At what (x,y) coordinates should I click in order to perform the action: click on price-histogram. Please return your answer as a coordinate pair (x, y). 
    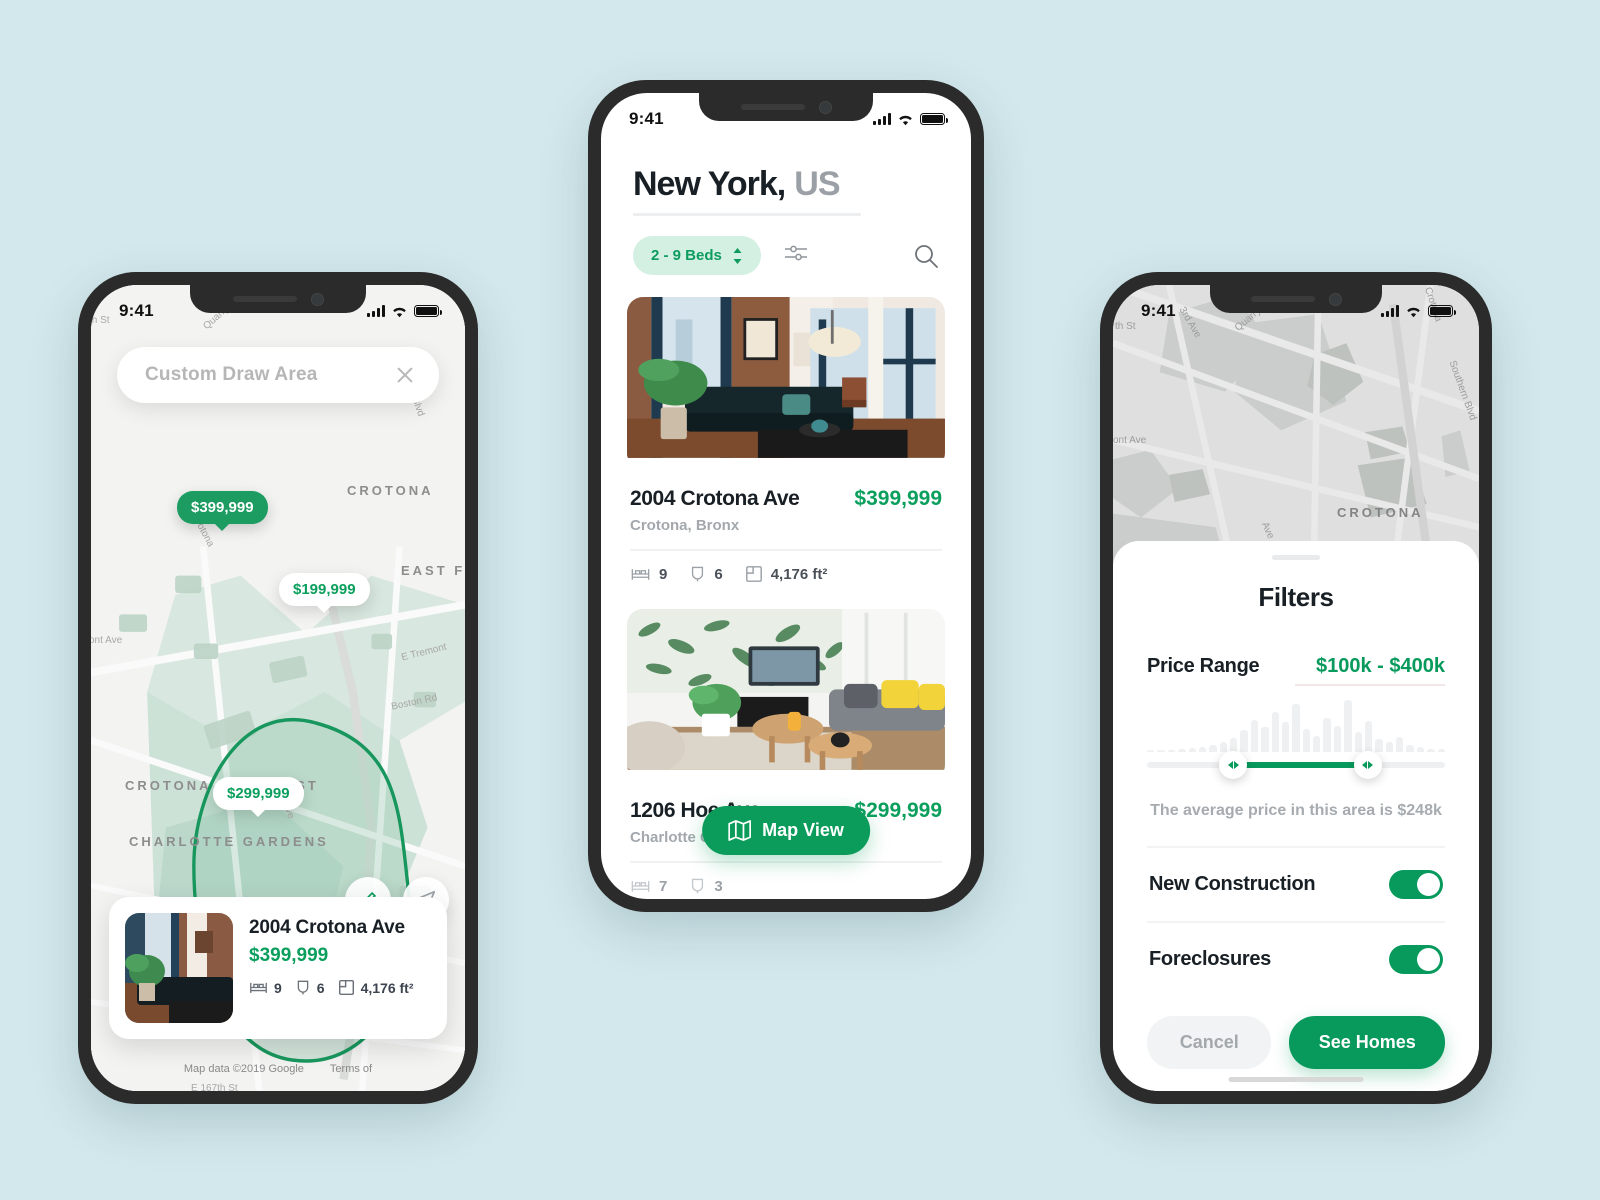
    Looking at the image, I should click on (1296, 726).